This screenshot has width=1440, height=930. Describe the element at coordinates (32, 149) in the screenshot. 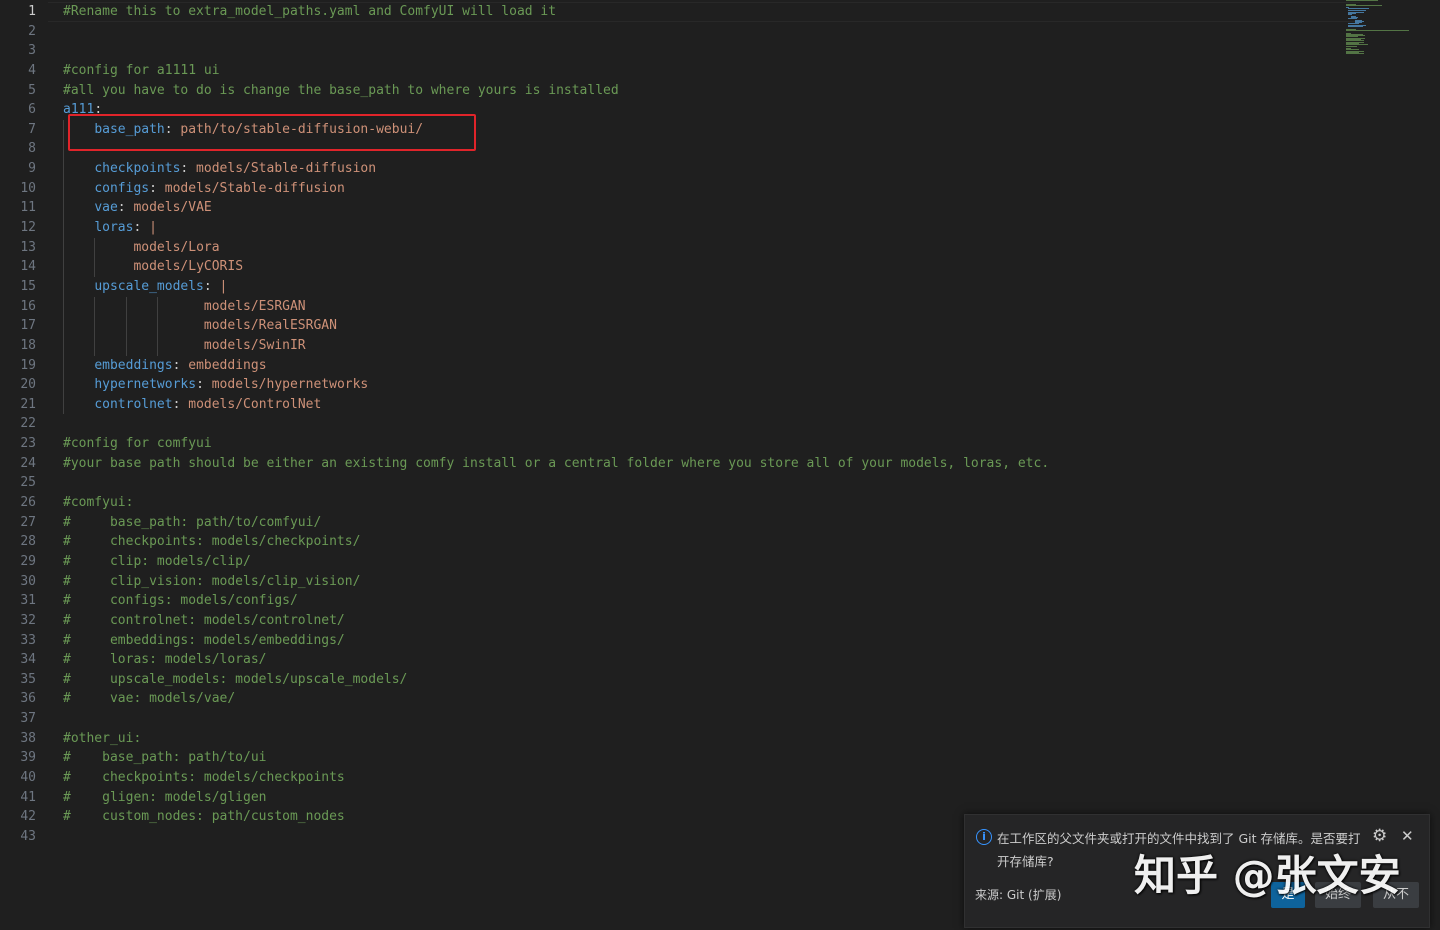

I see `line-number: 8` at that location.